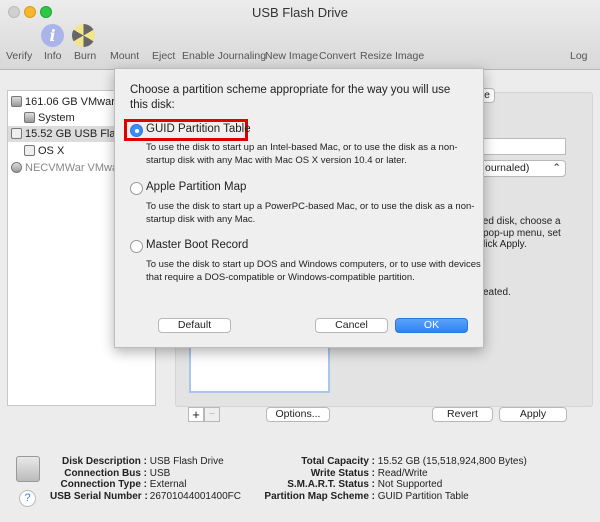 This screenshot has height=522, width=600. What do you see at coordinates (579, 56) in the screenshot?
I see `toolbar-log: Log` at bounding box center [579, 56].